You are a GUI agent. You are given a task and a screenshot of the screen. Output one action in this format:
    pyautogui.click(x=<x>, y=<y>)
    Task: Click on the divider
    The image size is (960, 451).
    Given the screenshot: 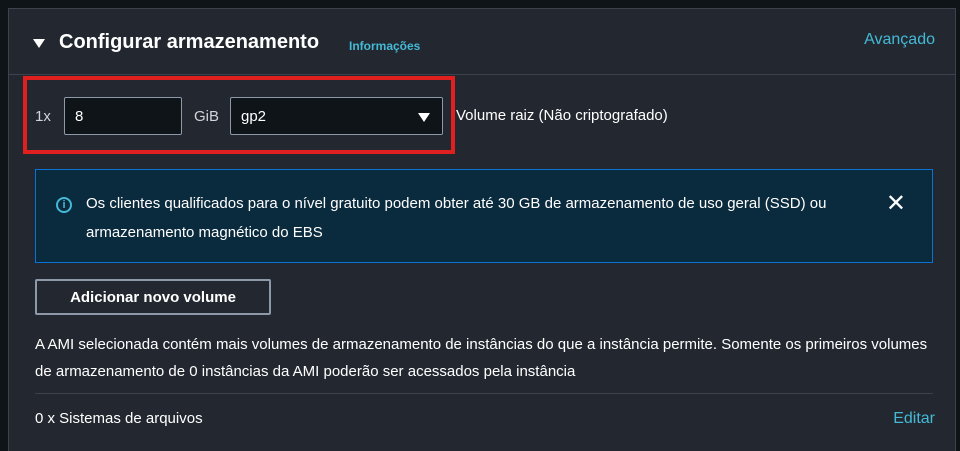 What is the action you would take?
    pyautogui.click(x=484, y=393)
    